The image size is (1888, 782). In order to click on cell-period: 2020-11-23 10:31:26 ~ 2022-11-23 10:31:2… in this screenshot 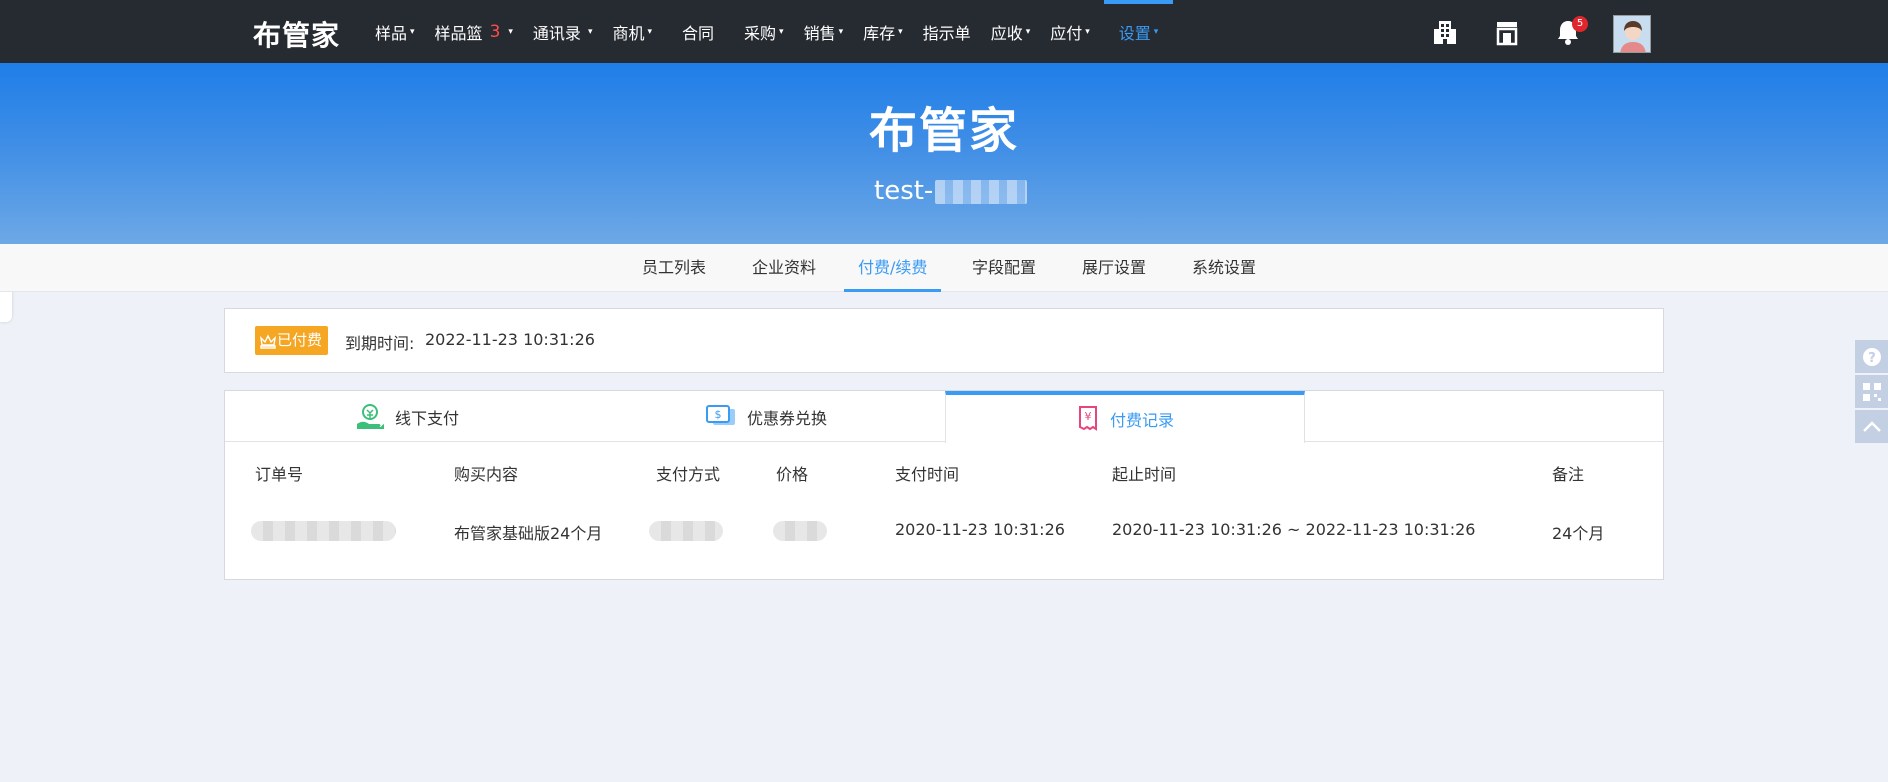, I will do `click(1294, 529)`.